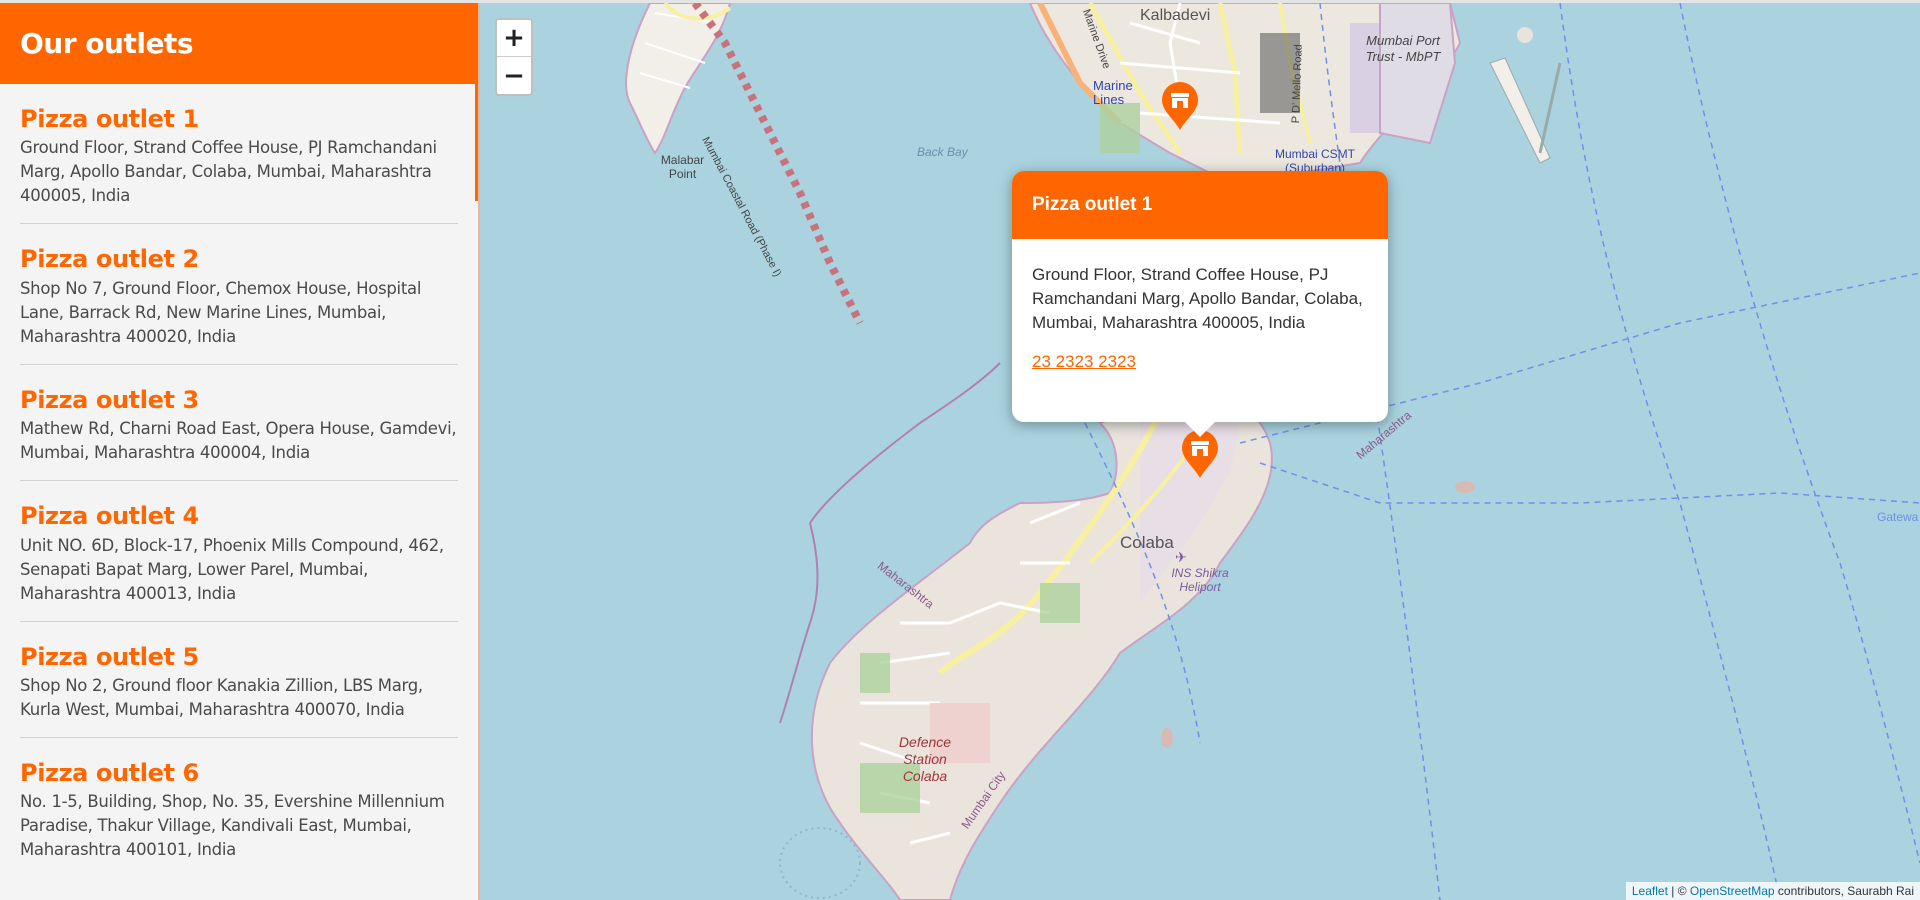 This screenshot has width=1920, height=900. I want to click on zoom-control: + −, so click(514, 57).